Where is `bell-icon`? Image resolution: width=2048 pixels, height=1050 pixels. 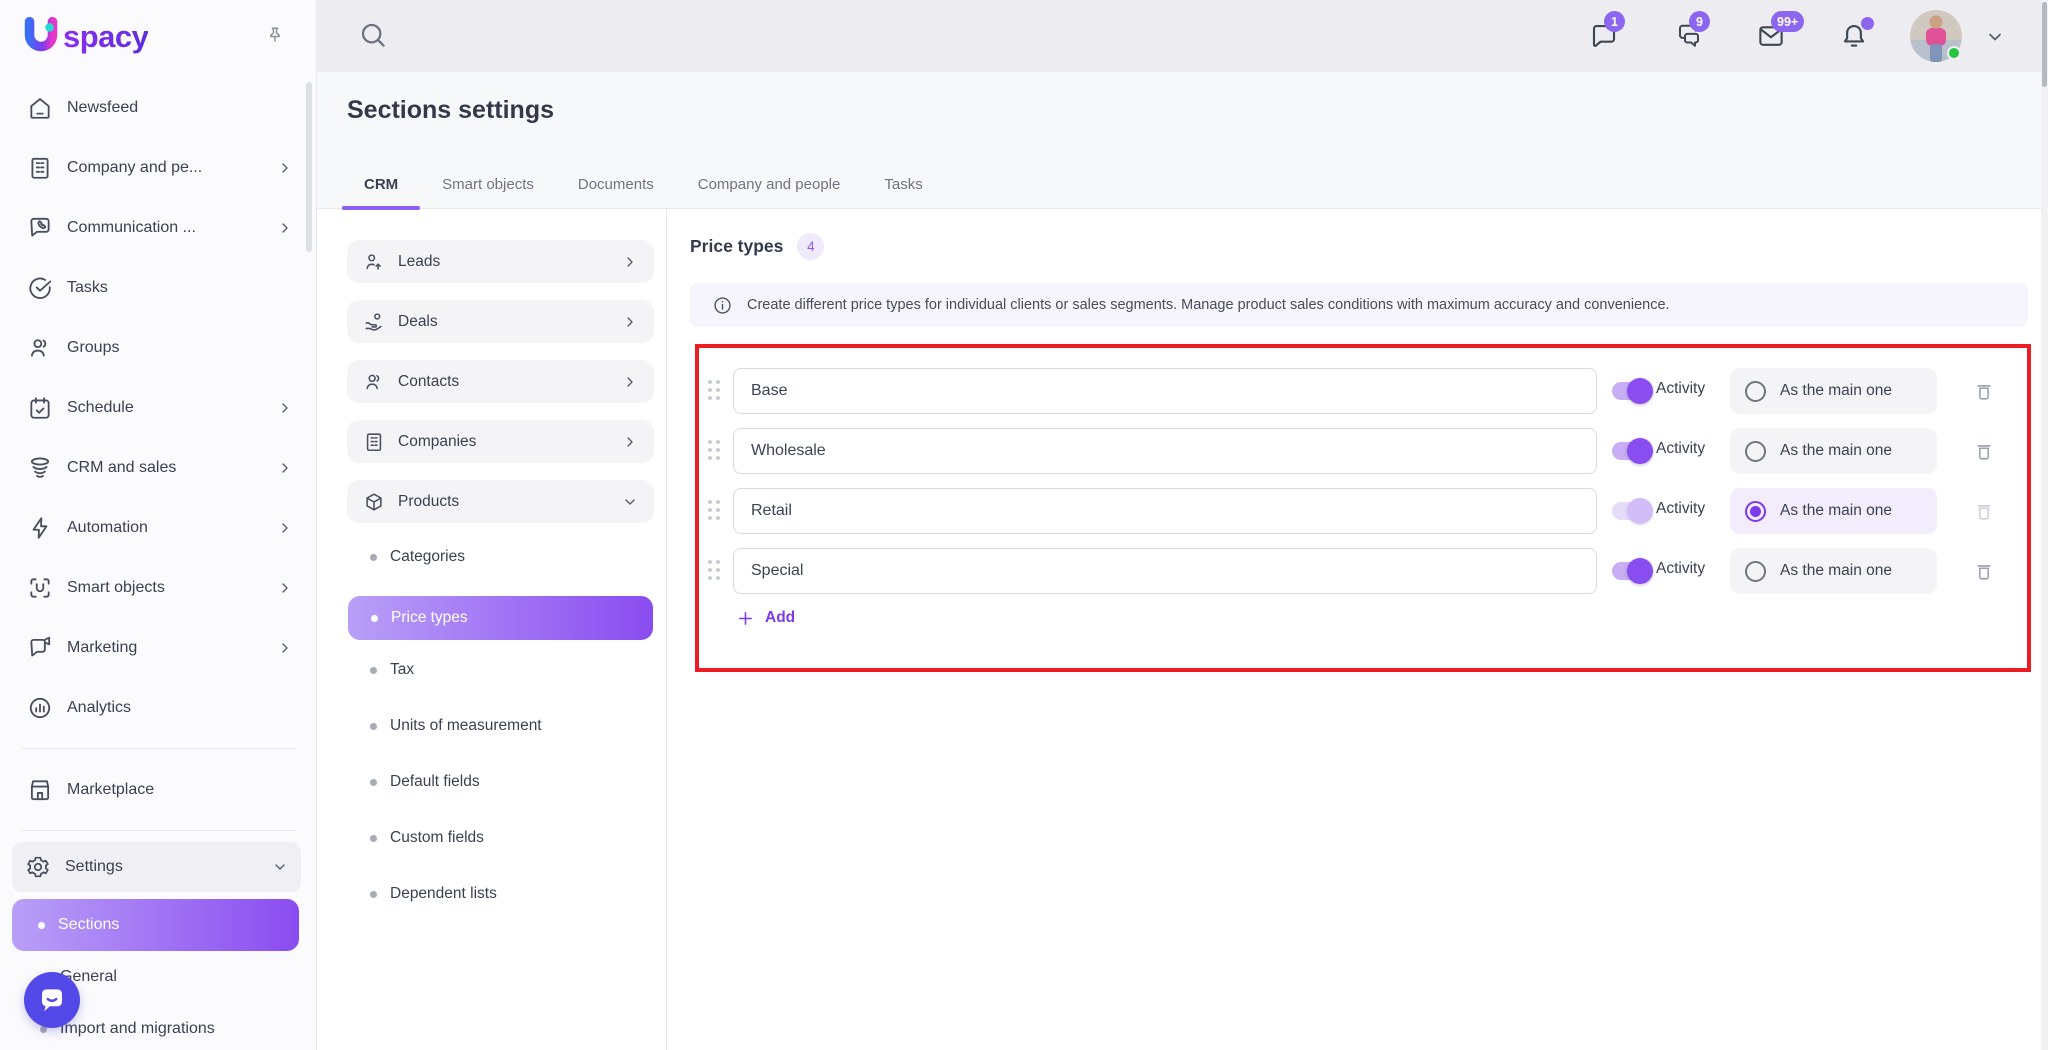
bell-icon is located at coordinates (1856, 34).